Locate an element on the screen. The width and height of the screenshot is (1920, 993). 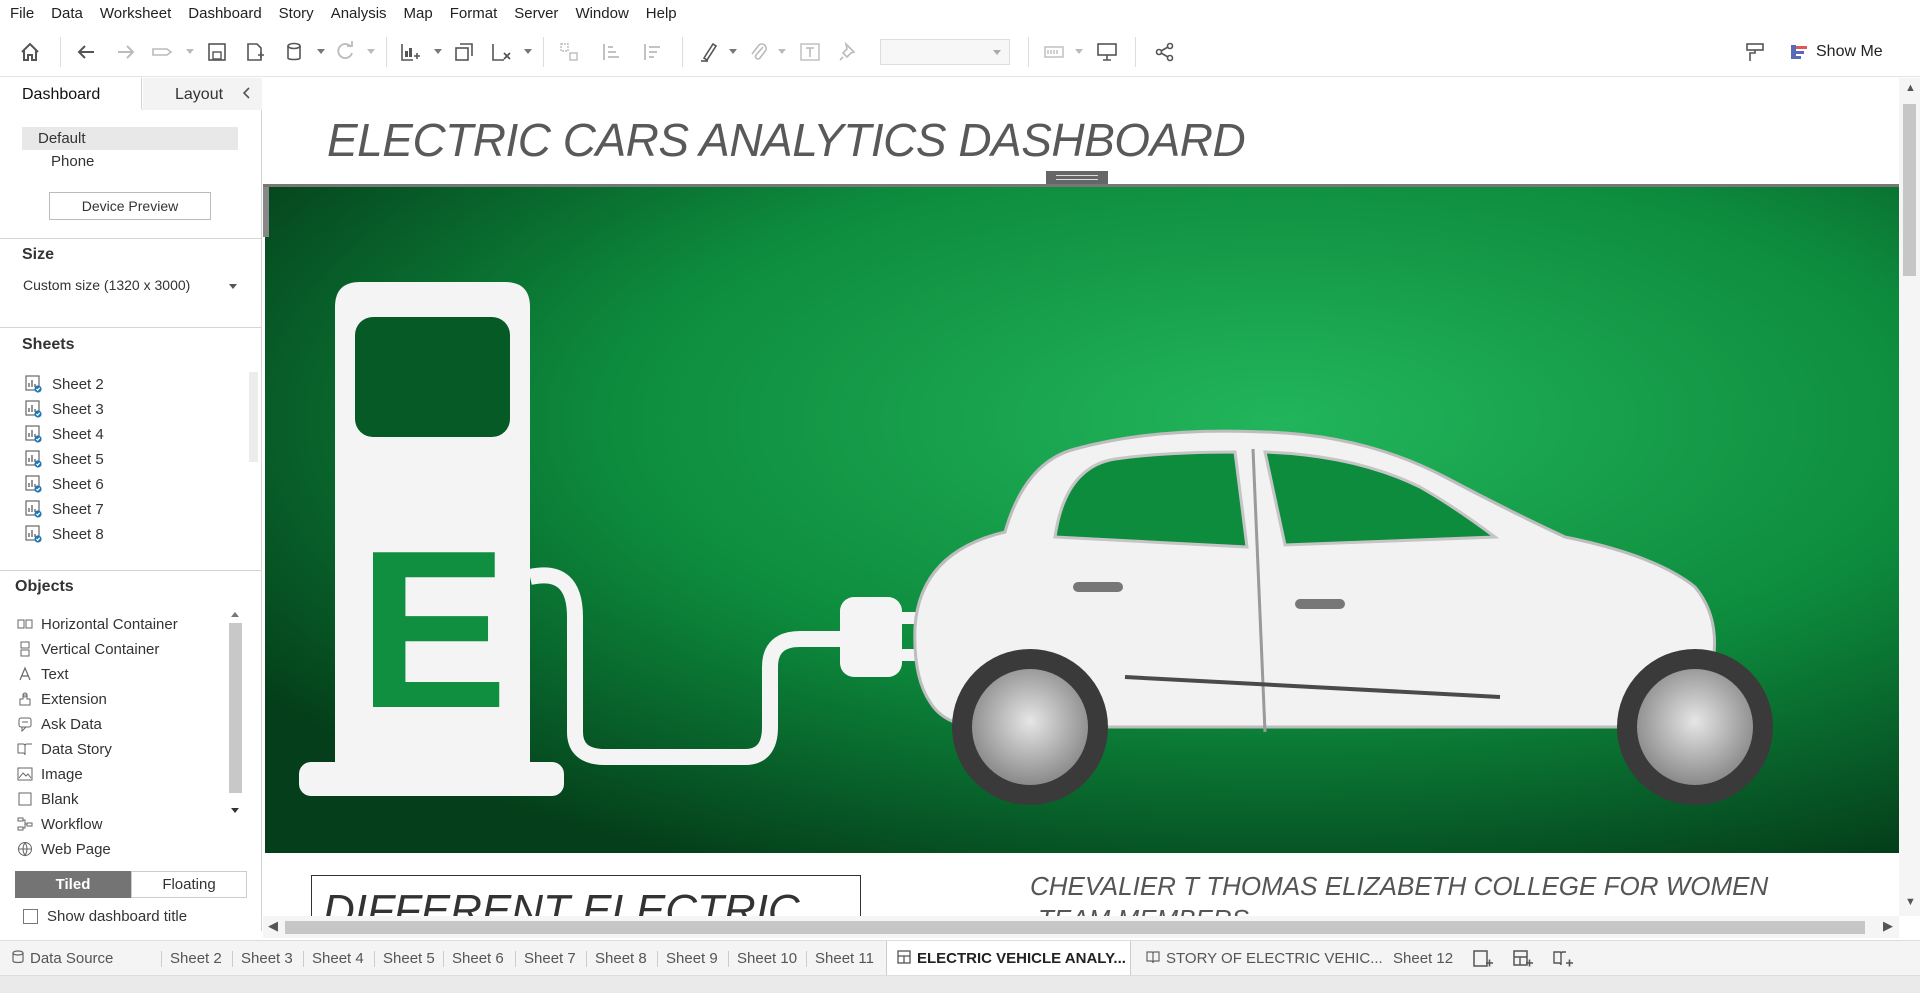
sheet-list-item: Sheet 6 is located at coordinates (64, 484).